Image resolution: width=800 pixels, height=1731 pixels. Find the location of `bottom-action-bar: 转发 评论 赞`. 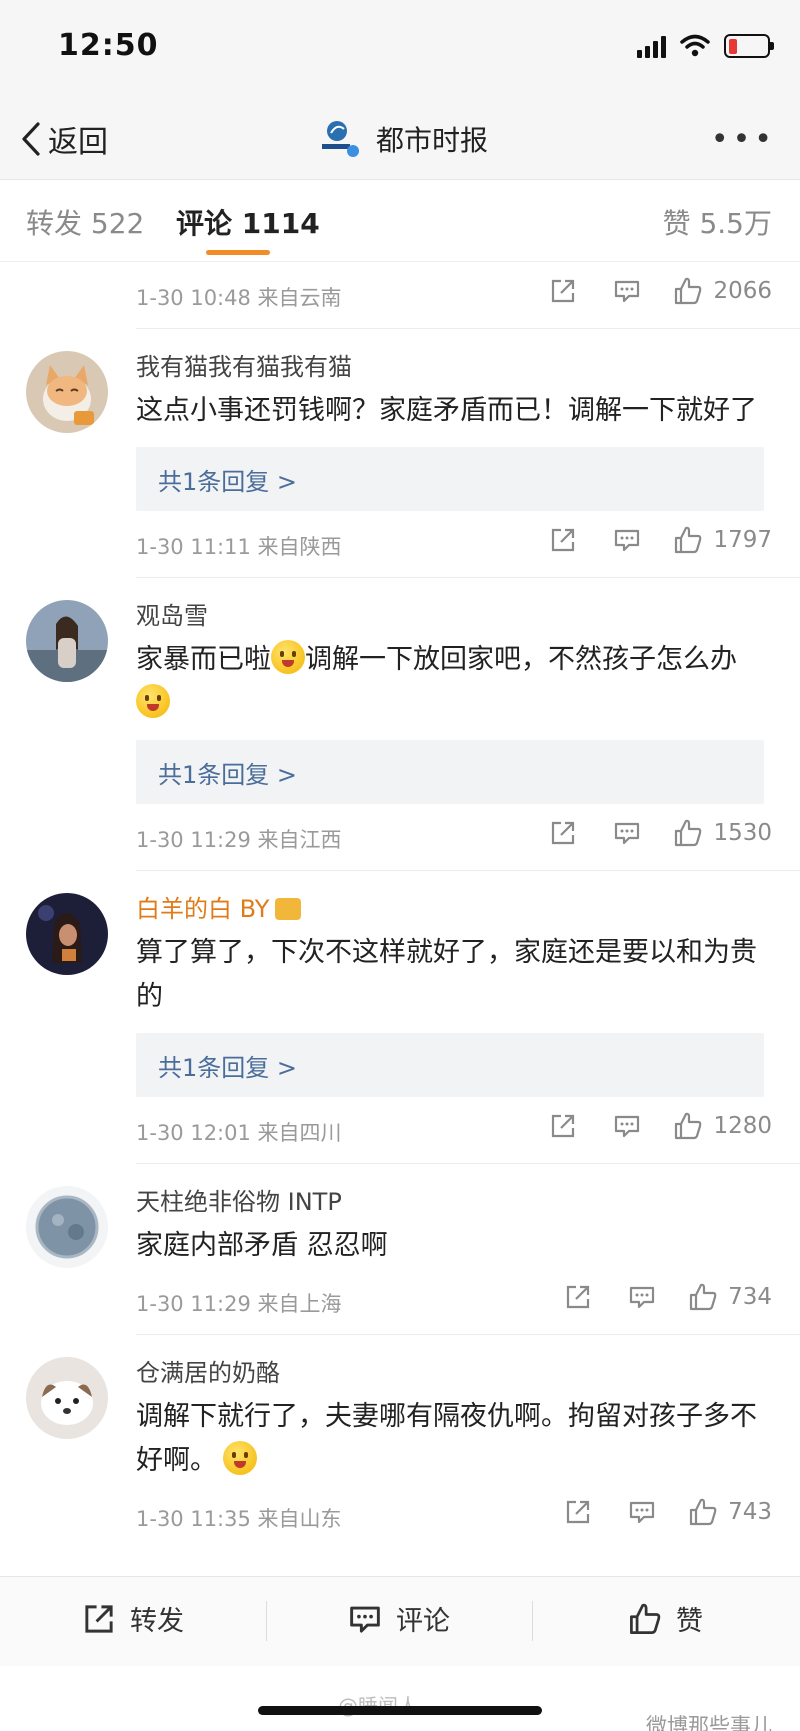

bottom-action-bar: 转发 评论 赞 is located at coordinates (400, 1621).